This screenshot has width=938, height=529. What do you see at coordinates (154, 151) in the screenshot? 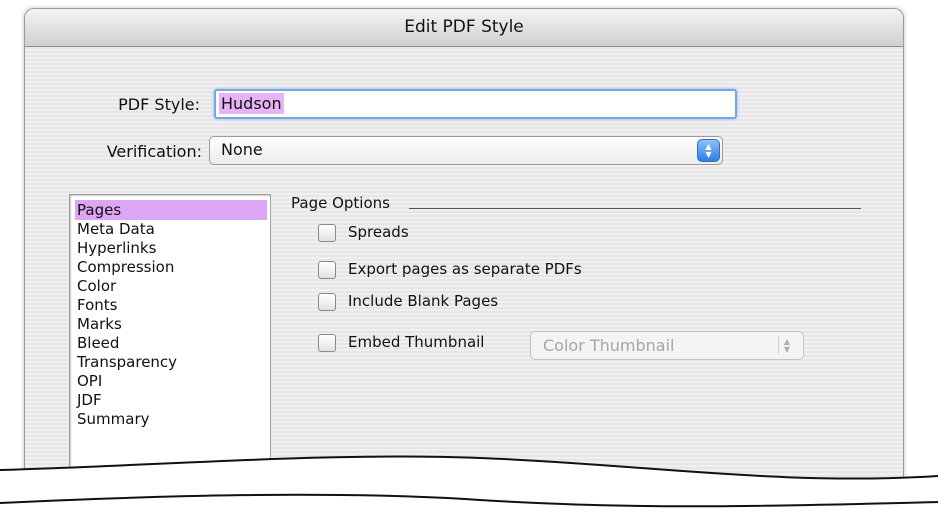
I see `verification-label: Verification:` at bounding box center [154, 151].